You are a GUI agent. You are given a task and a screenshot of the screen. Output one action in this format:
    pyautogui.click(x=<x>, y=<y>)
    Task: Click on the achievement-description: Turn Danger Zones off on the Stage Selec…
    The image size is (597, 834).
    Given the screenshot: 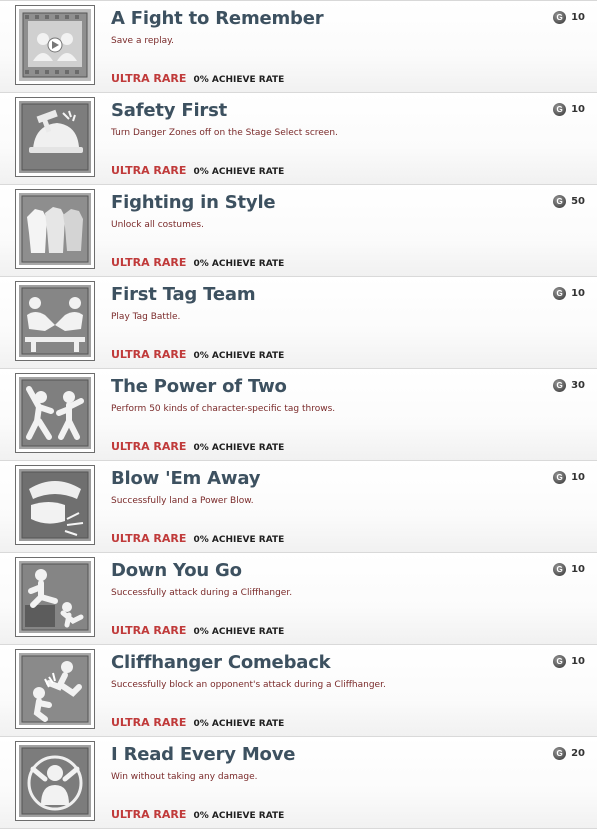 What is the action you would take?
    pyautogui.click(x=224, y=133)
    